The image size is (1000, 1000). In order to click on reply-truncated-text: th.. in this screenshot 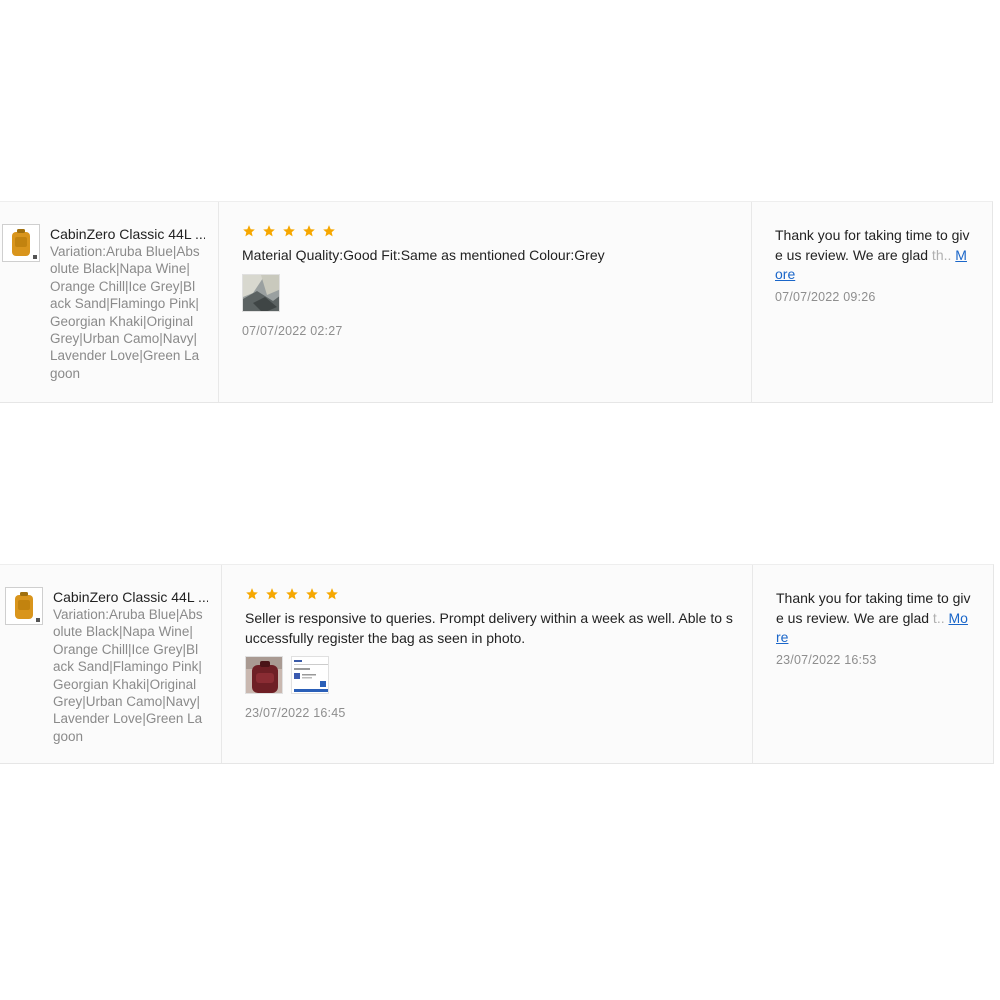, I will do `click(940, 254)`.